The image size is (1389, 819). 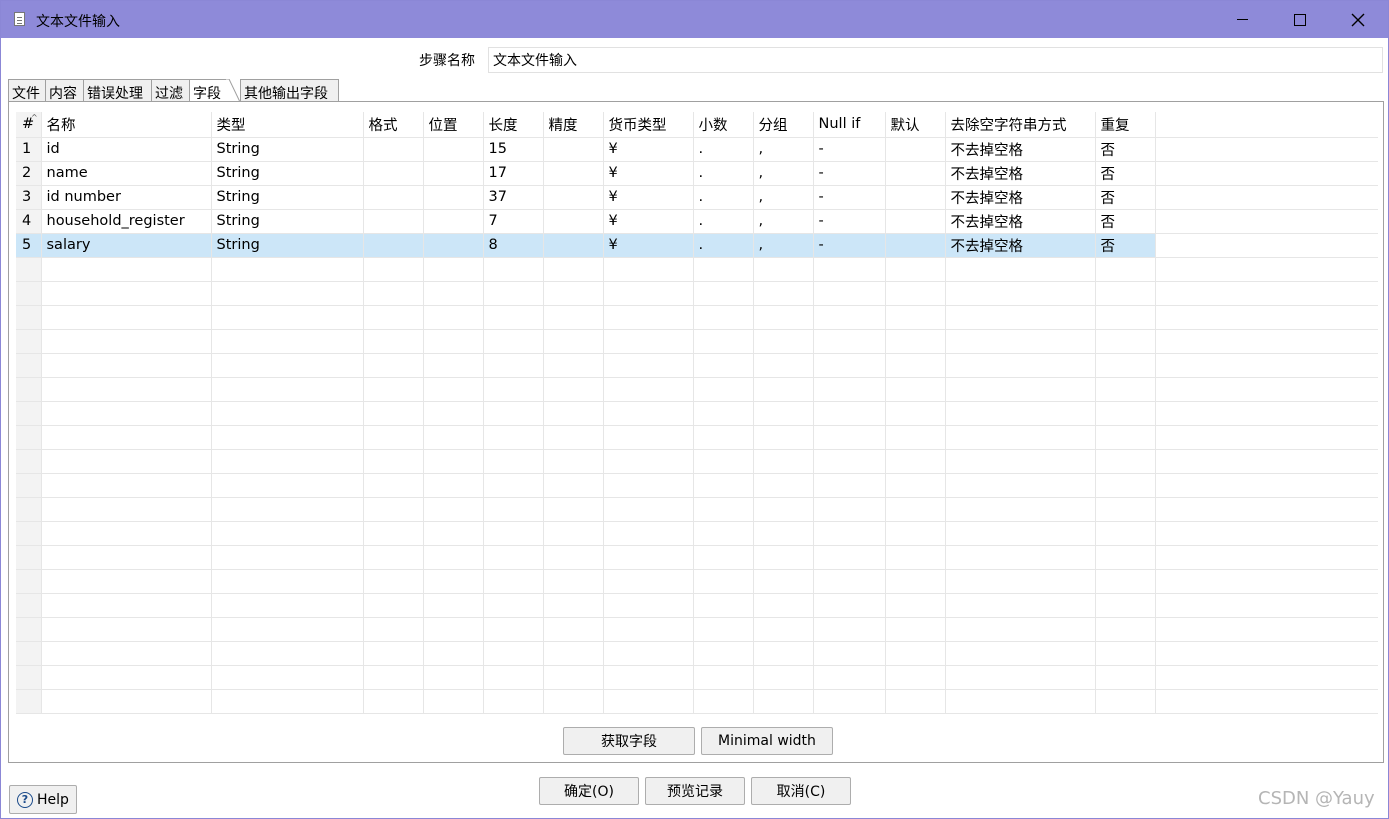 What do you see at coordinates (1020, 245) in the screenshot?
I see `table-cell: 不去掉空格` at bounding box center [1020, 245].